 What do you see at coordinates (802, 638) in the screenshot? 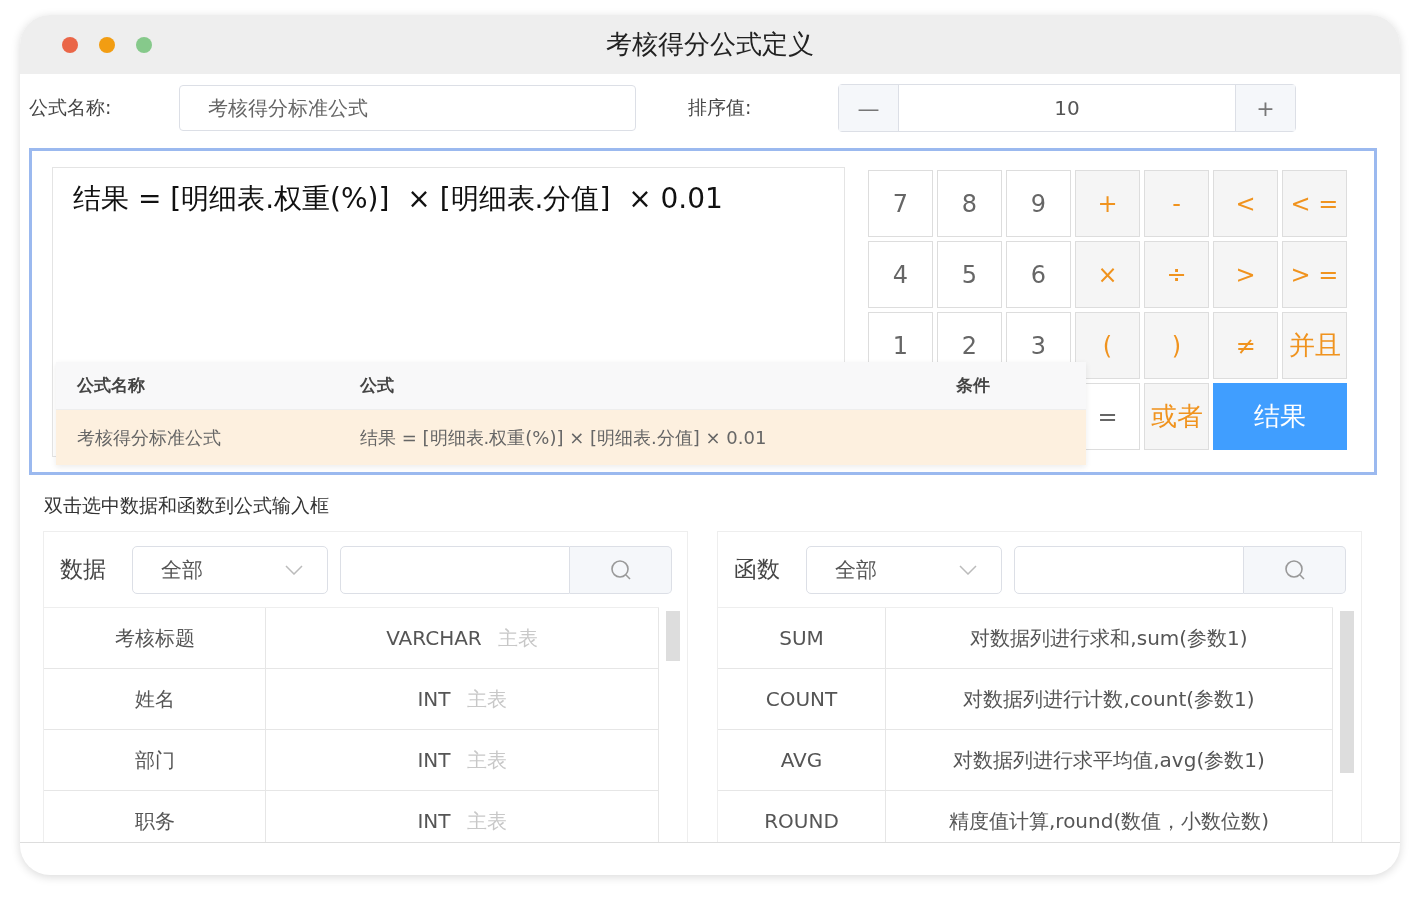
I see `table-cell: SUM` at bounding box center [802, 638].